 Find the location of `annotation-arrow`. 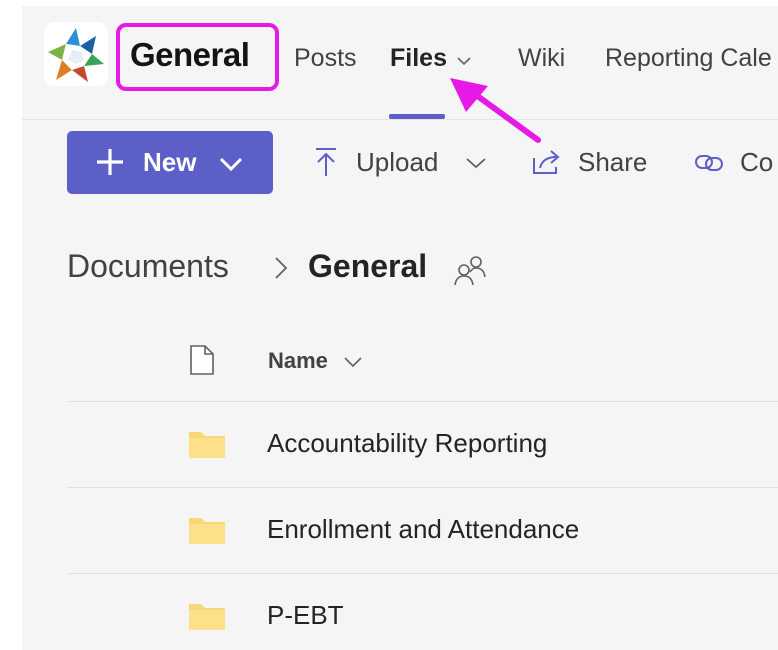

annotation-arrow is located at coordinates (495, 110).